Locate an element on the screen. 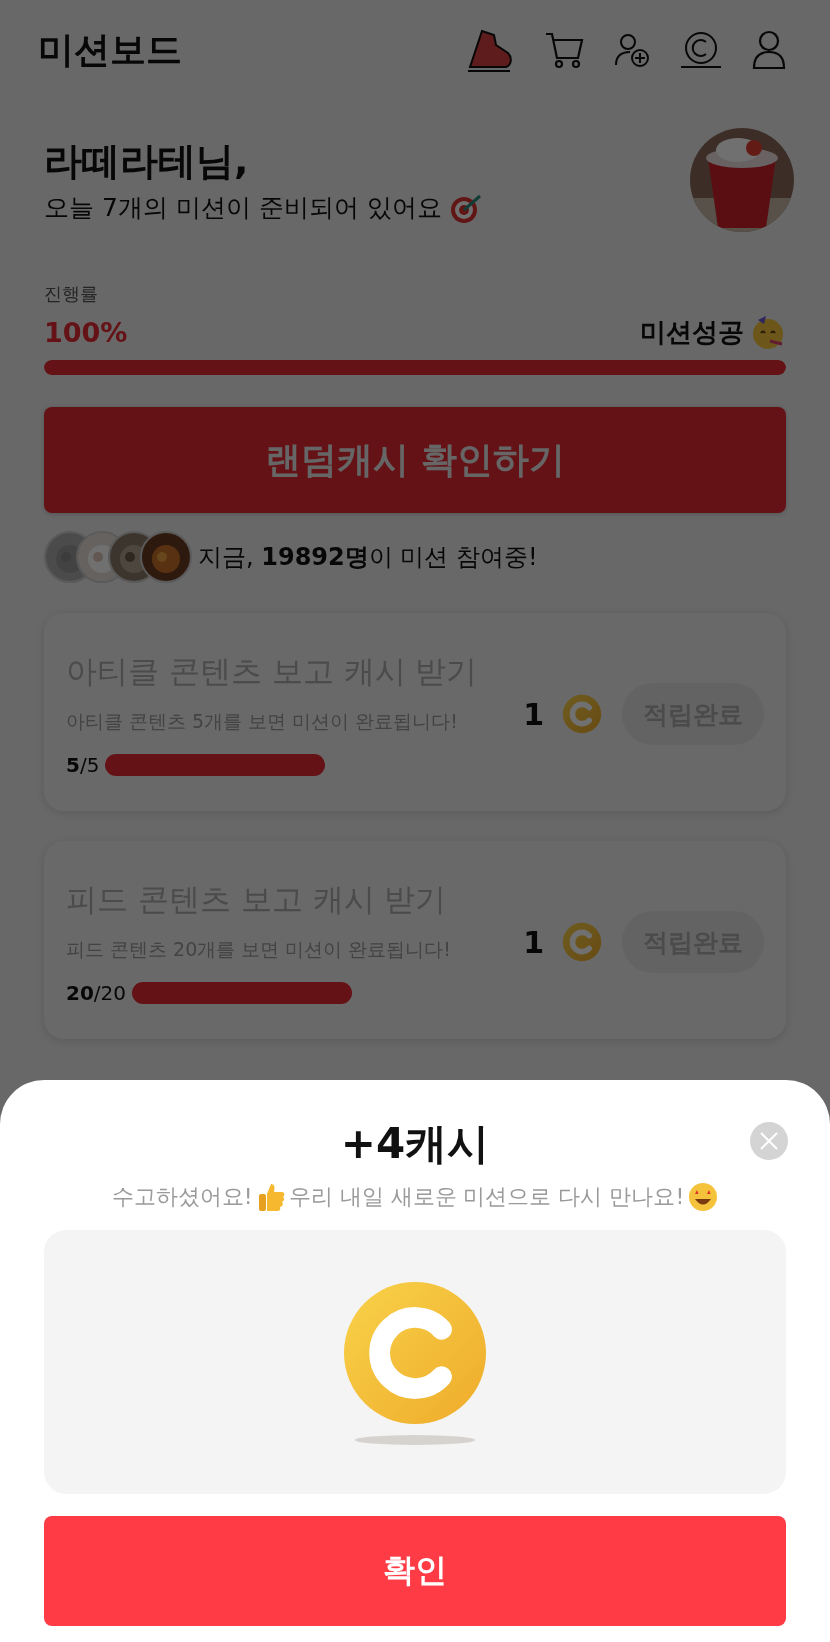 This screenshot has height=1642, width=830. reward-message: 수고하셨어요! is located at coordinates (182, 1197).